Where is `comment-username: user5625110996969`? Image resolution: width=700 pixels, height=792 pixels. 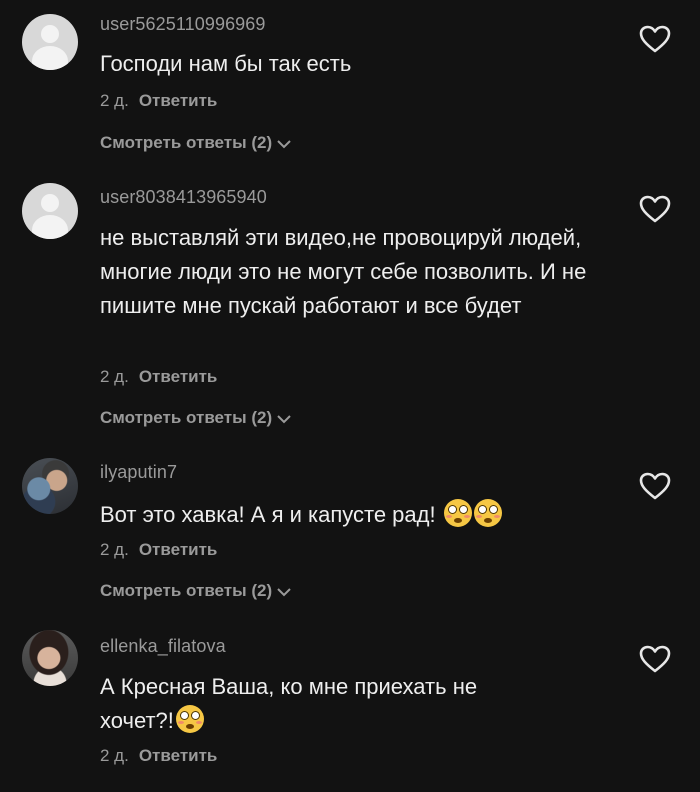 comment-username: user5625110996969 is located at coordinates (183, 24).